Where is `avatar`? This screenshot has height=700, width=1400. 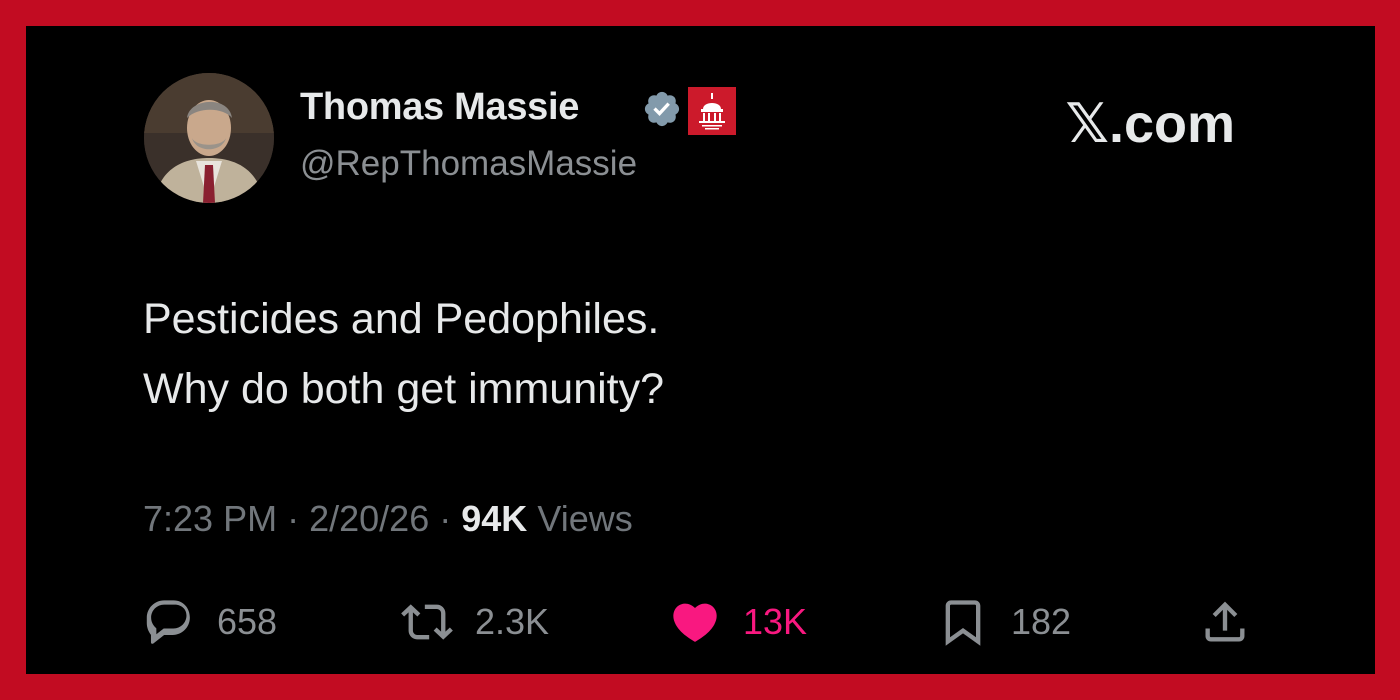 avatar is located at coordinates (209, 138).